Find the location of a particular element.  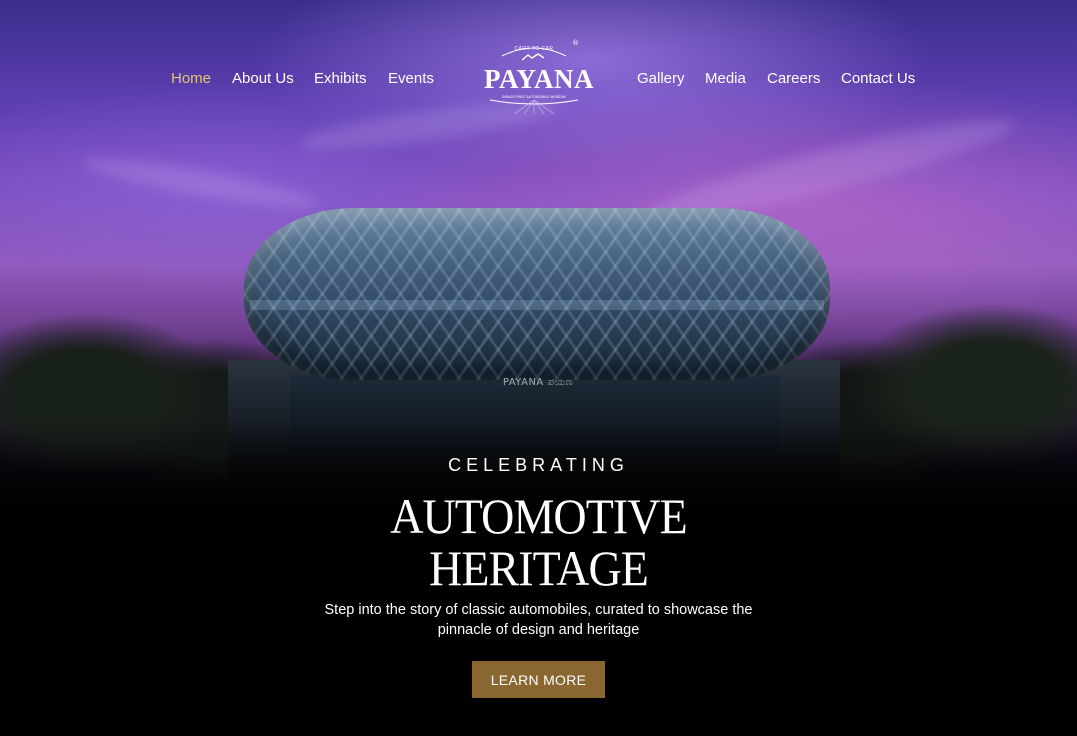

subtitle-line-2: pinnacle of design and heritage is located at coordinates (538, 630).